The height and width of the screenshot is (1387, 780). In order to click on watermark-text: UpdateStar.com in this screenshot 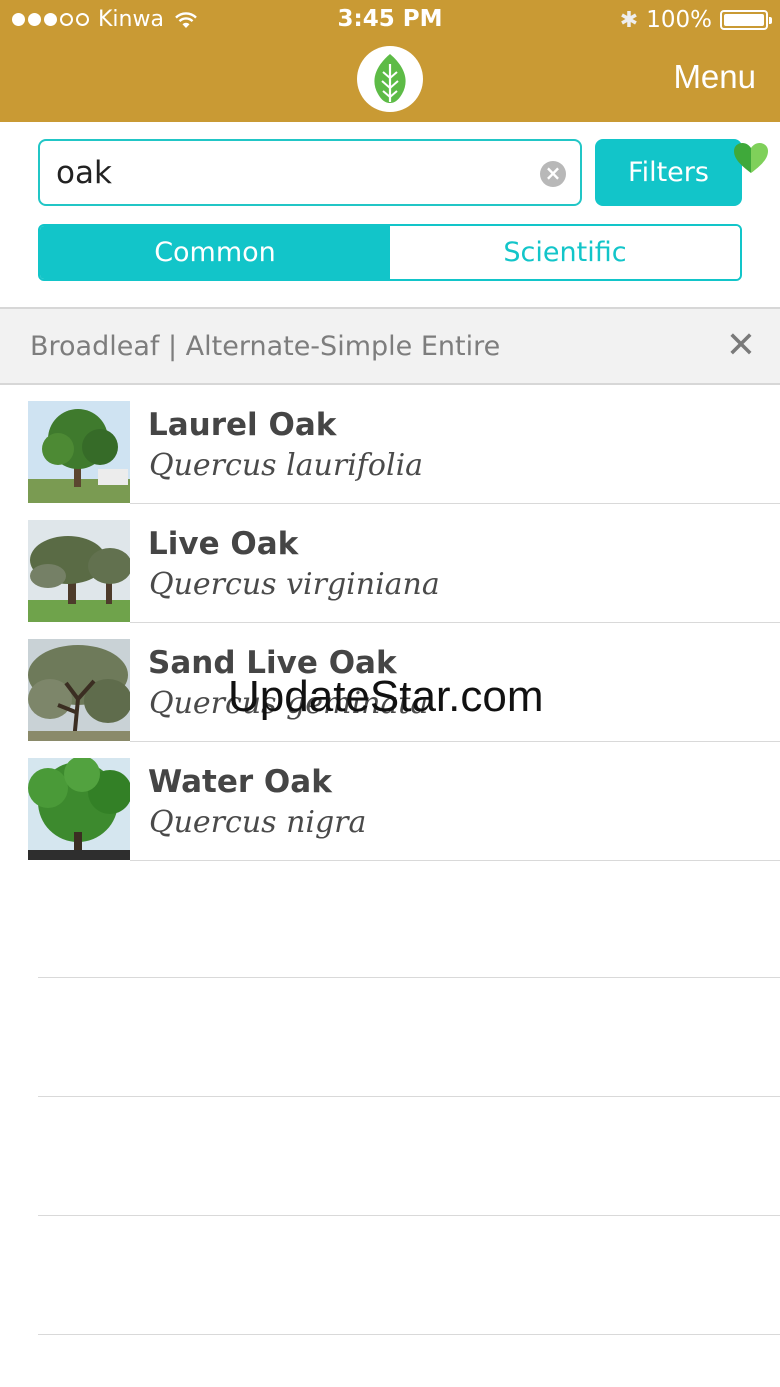, I will do `click(386, 696)`.